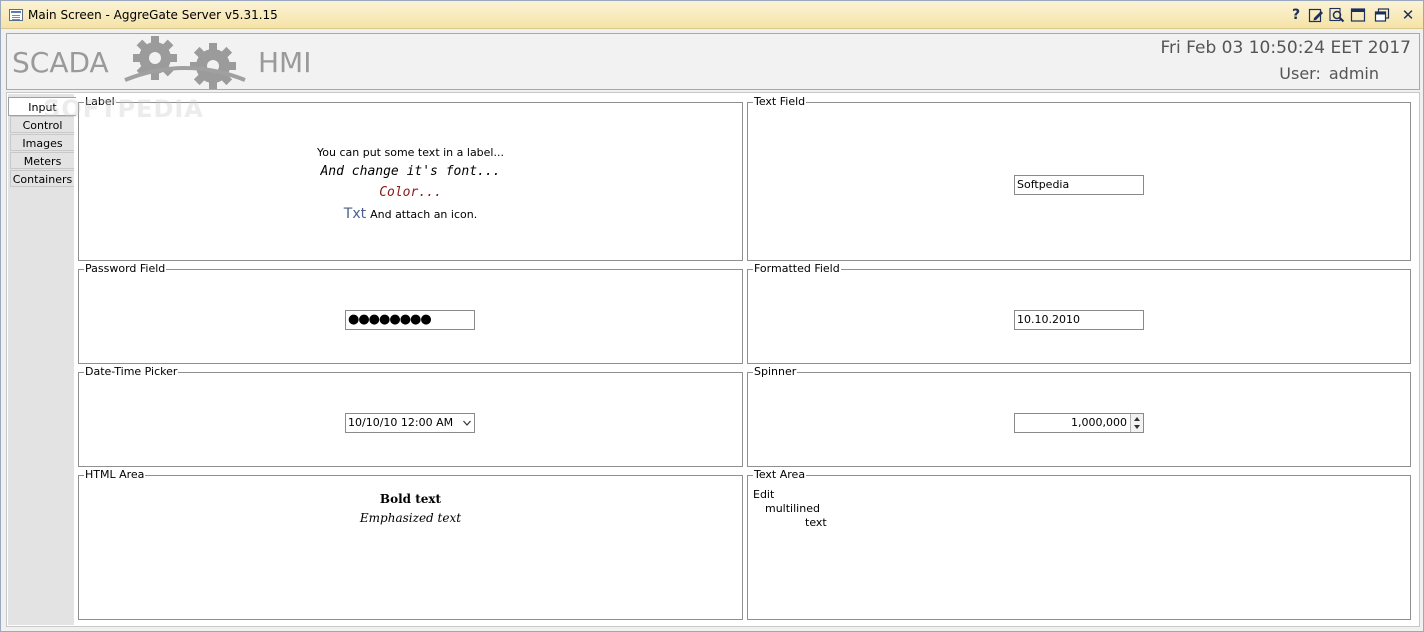 This screenshot has height=632, width=1424. What do you see at coordinates (285, 62) in the screenshot?
I see `logo-hmi-text: HMI` at bounding box center [285, 62].